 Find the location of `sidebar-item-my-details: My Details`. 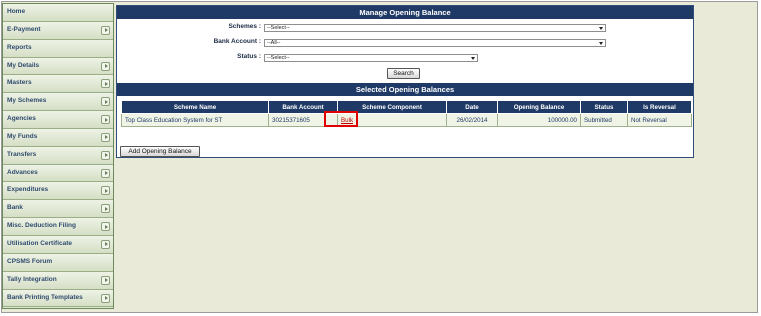

sidebar-item-my-details: My Details is located at coordinates (58, 66).